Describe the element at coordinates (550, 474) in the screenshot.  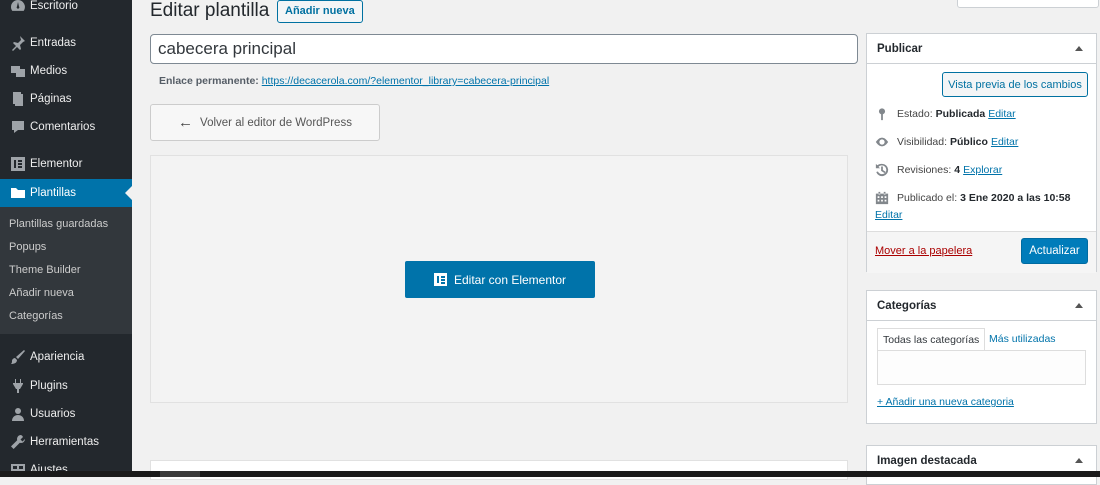
I see `taskbar` at that location.